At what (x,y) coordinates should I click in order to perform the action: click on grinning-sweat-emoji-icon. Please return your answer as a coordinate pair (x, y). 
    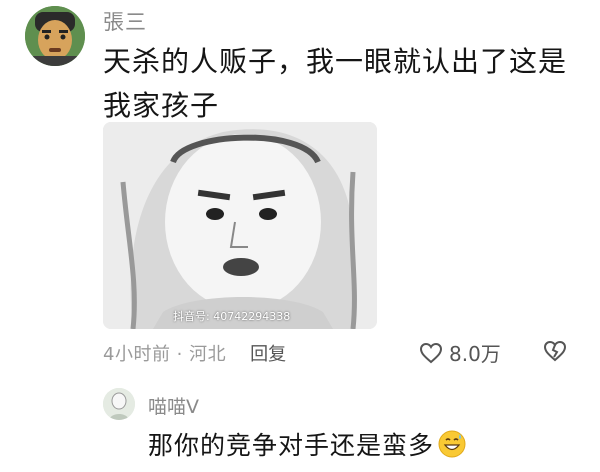
    Looking at the image, I should click on (452, 444).